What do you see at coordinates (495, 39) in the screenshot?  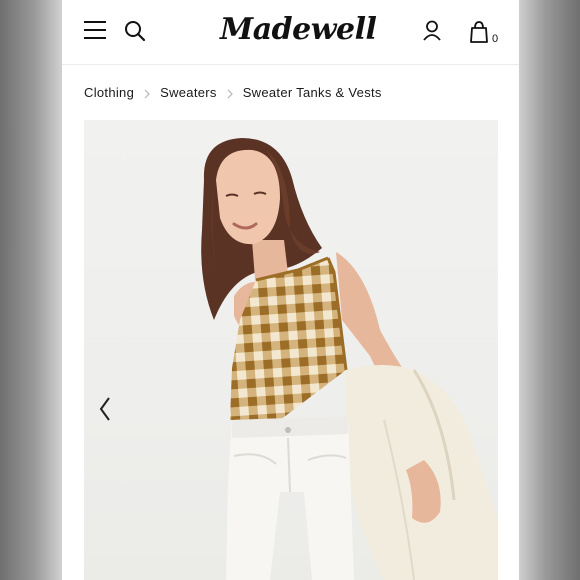 I see `bag-count-badge: 0` at bounding box center [495, 39].